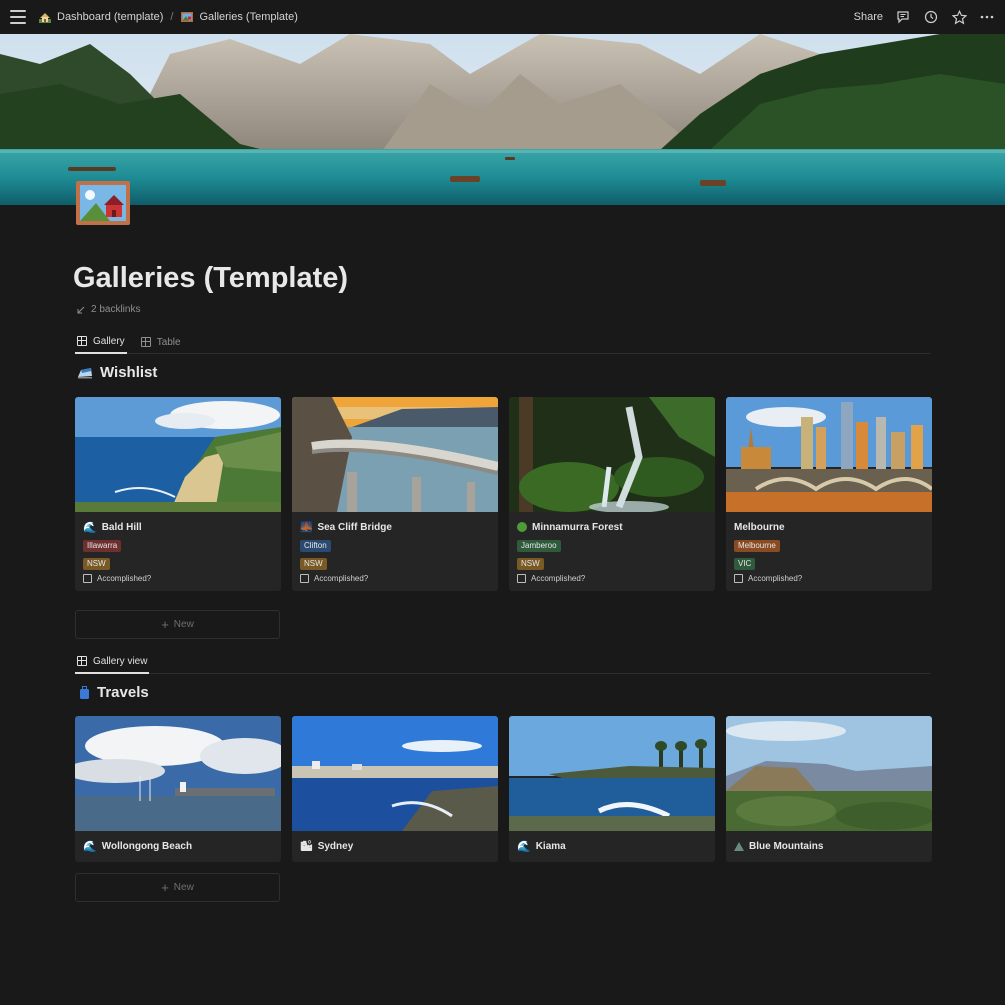  I want to click on clock-icon, so click(931, 17).